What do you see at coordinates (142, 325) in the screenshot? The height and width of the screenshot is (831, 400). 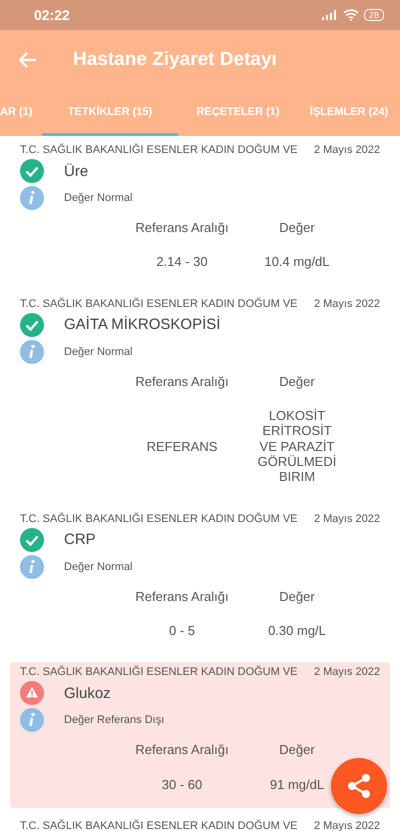 I see `test-name: GAİTA MİKROSKOPİSİ` at bounding box center [142, 325].